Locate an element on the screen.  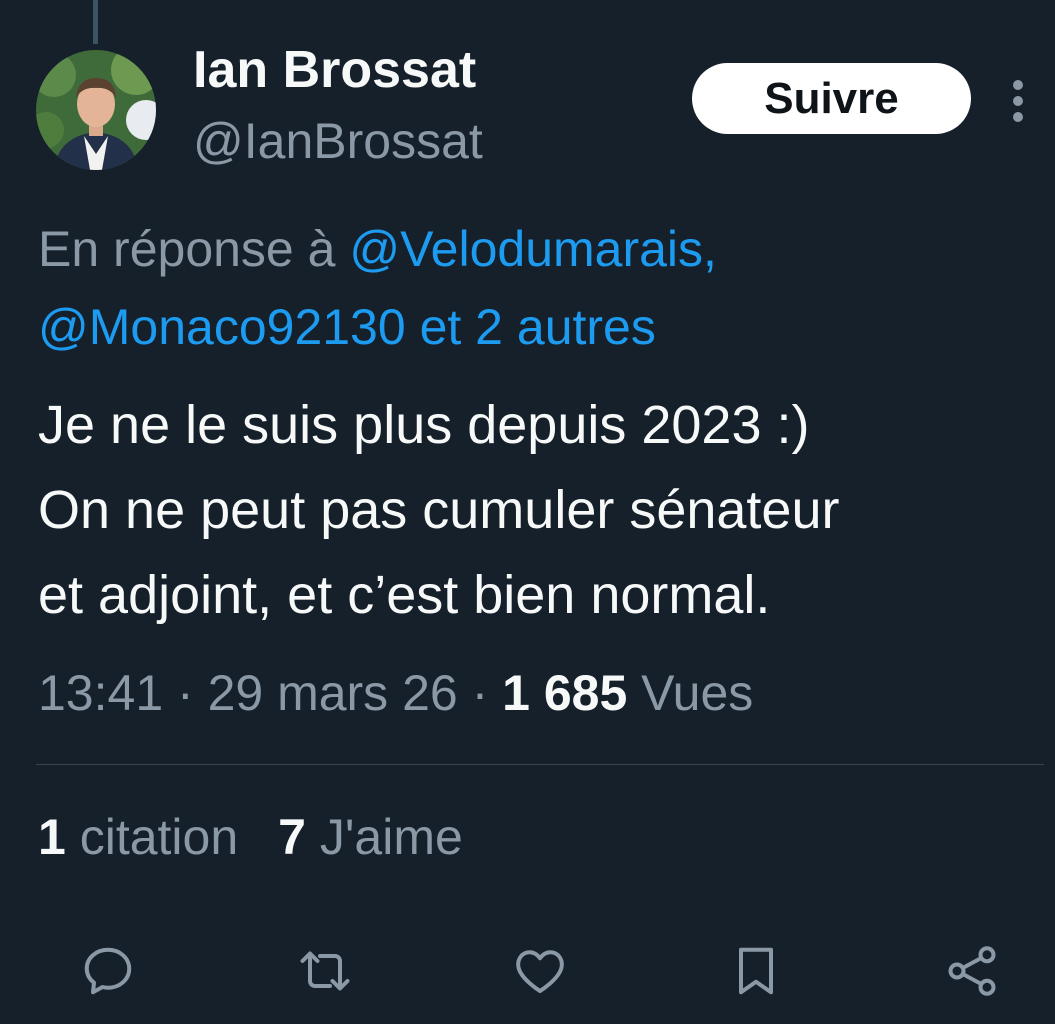
quotes-stat: 1 citation is located at coordinates (138, 837).